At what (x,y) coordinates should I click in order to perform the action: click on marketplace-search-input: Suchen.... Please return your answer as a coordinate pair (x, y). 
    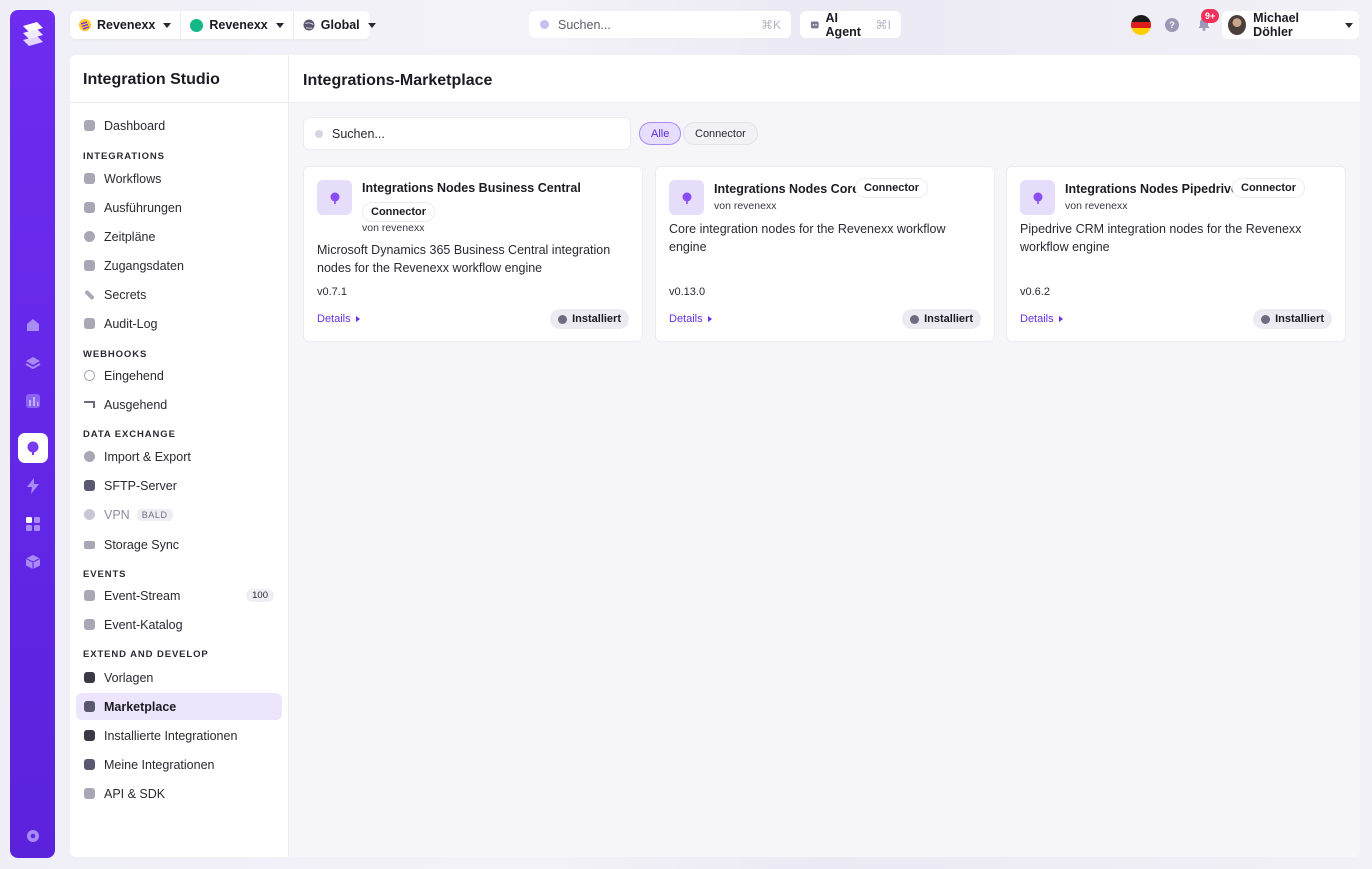
    Looking at the image, I should click on (467, 133).